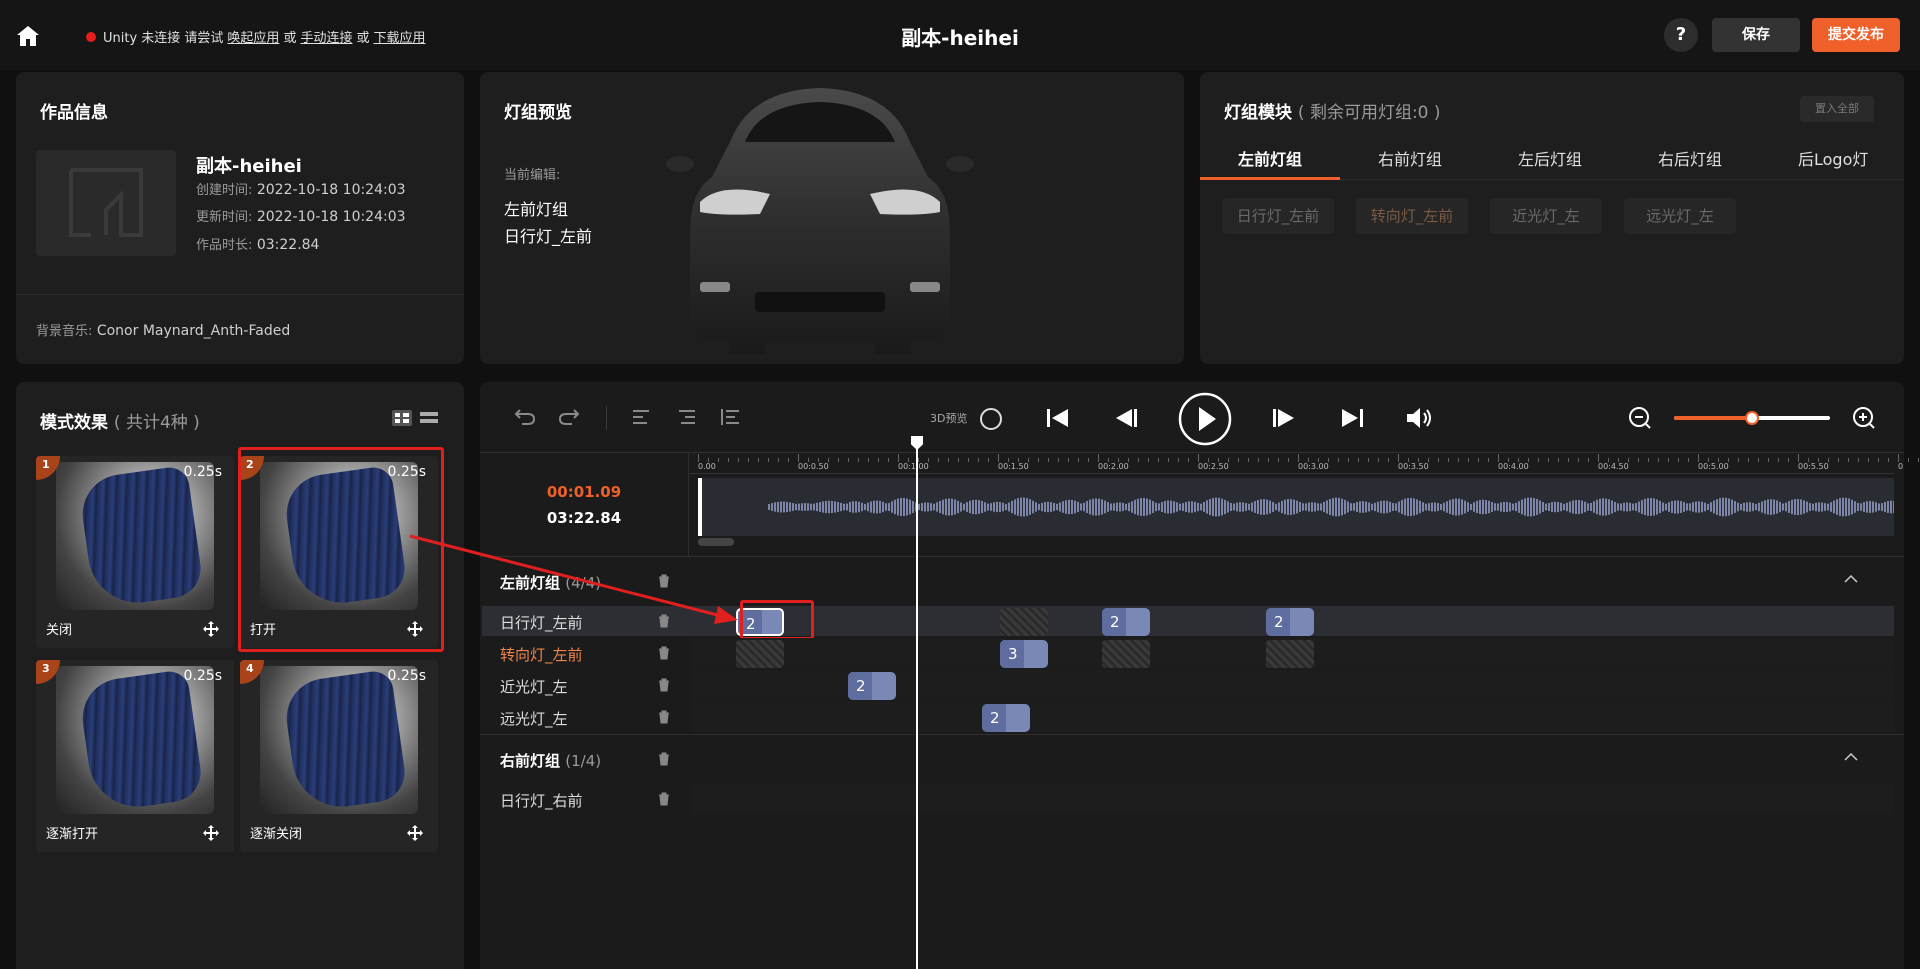  Describe the element at coordinates (536, 209) in the screenshot. I see `current-group: 左前灯组` at that location.